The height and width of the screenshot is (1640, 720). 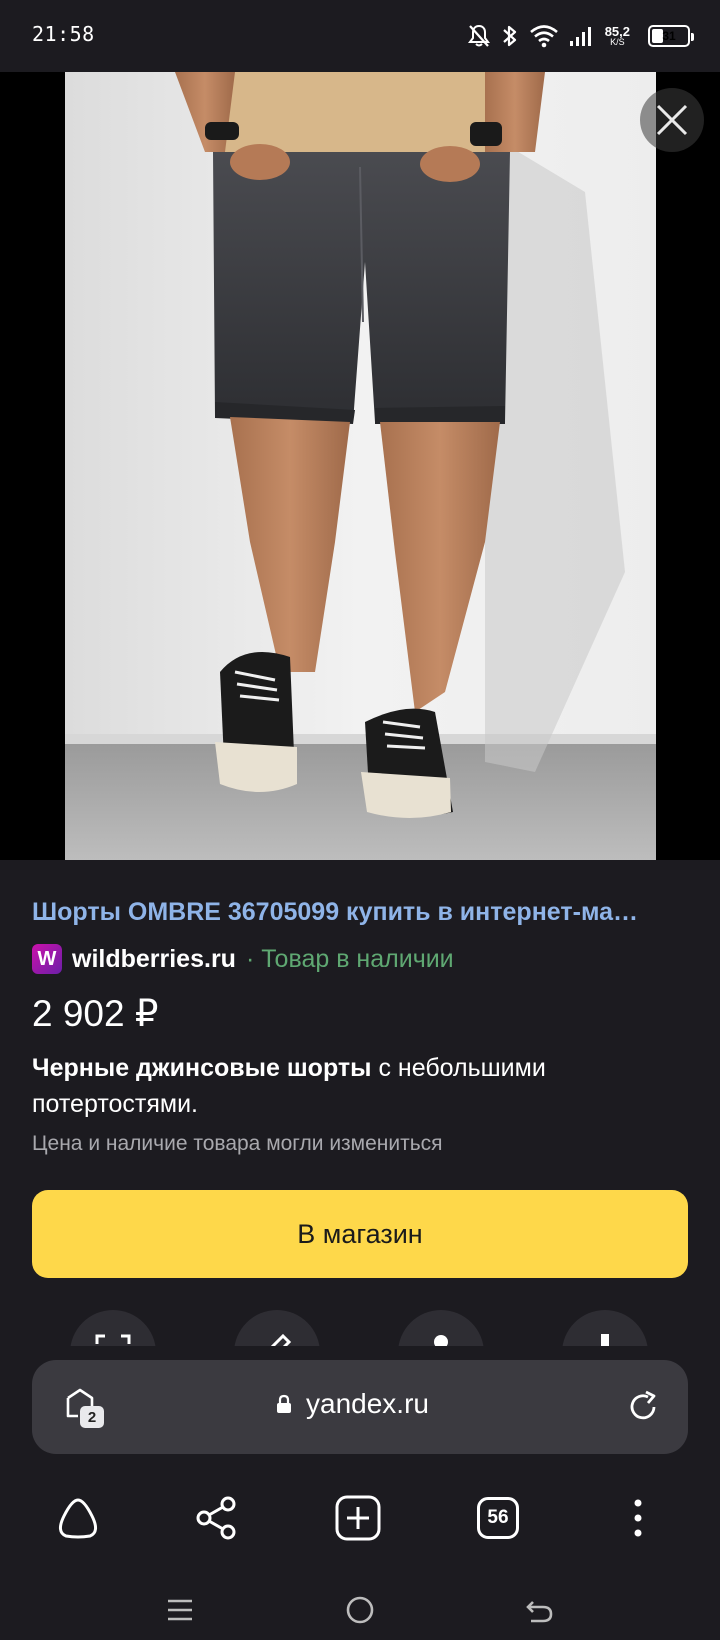 I want to click on plus-square-icon, so click(x=358, y=1518).